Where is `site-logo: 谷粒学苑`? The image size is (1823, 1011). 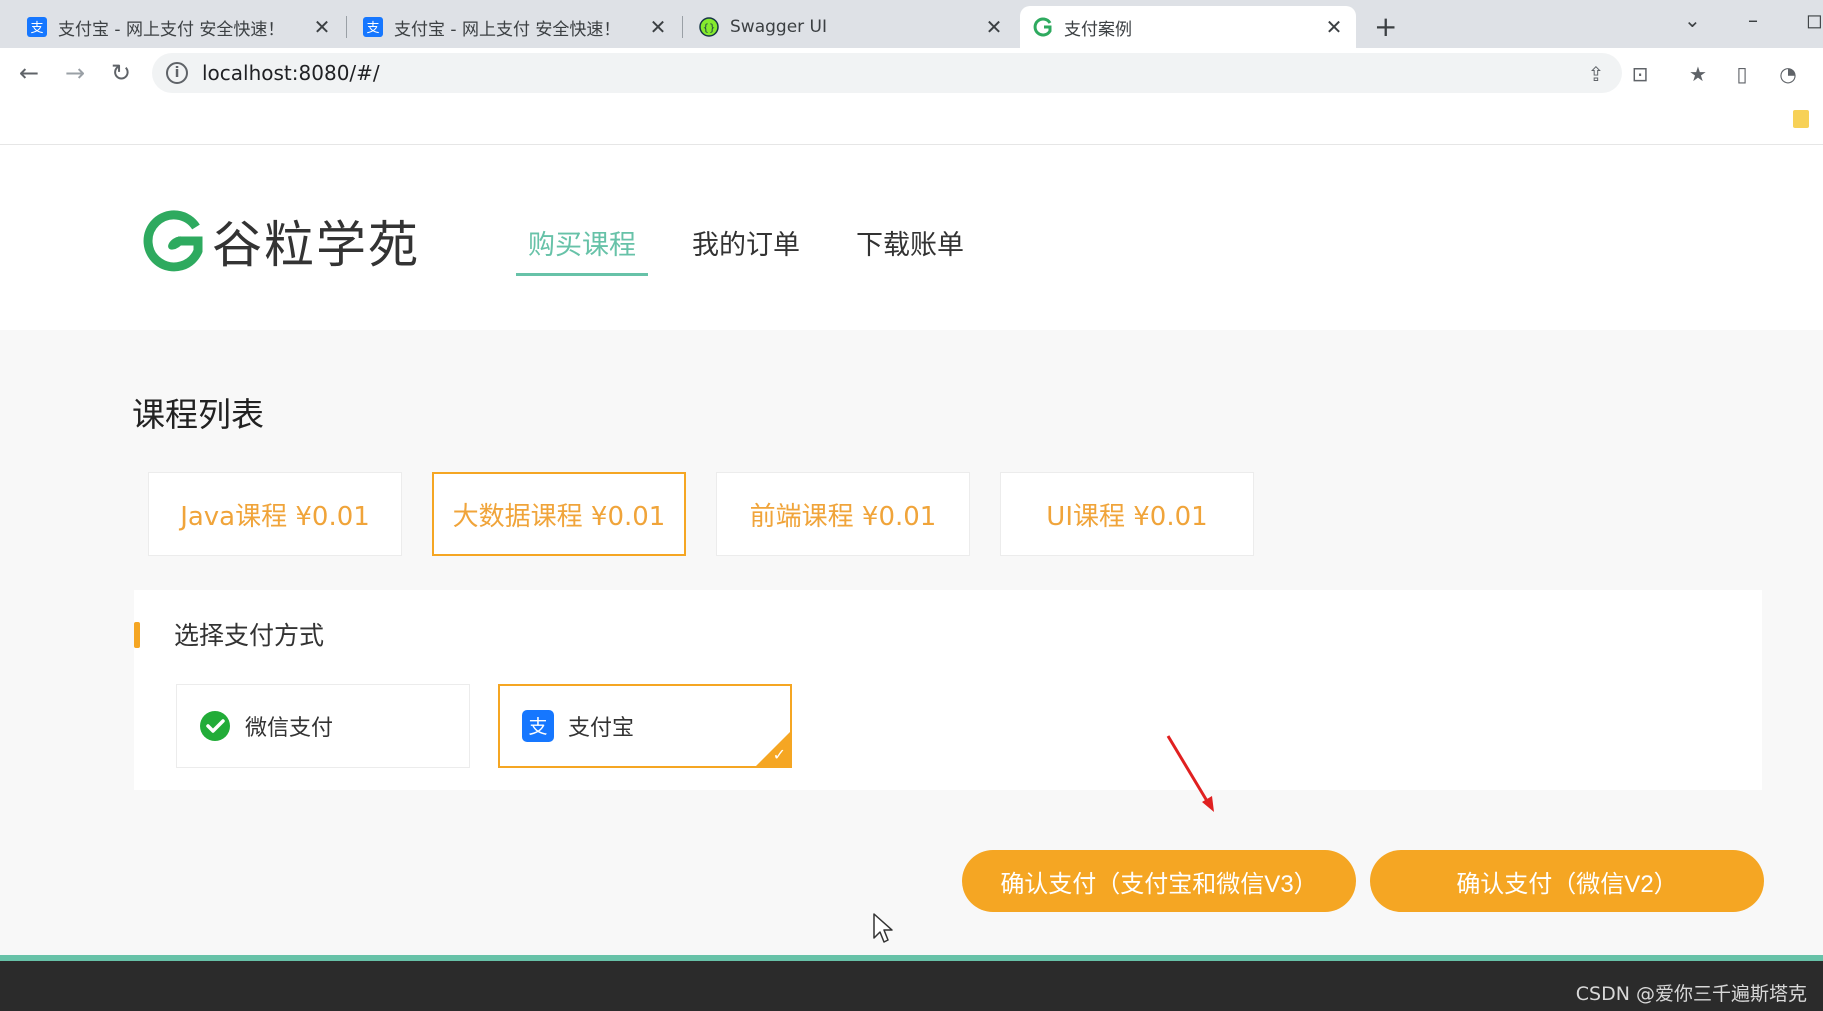
site-logo: 谷粒学苑 is located at coordinates (281, 241).